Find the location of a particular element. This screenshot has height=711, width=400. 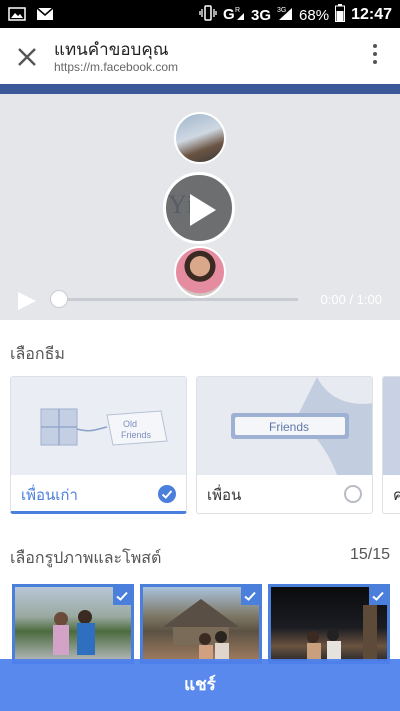

theme-art-text-line1: Old is located at coordinates (130, 424).